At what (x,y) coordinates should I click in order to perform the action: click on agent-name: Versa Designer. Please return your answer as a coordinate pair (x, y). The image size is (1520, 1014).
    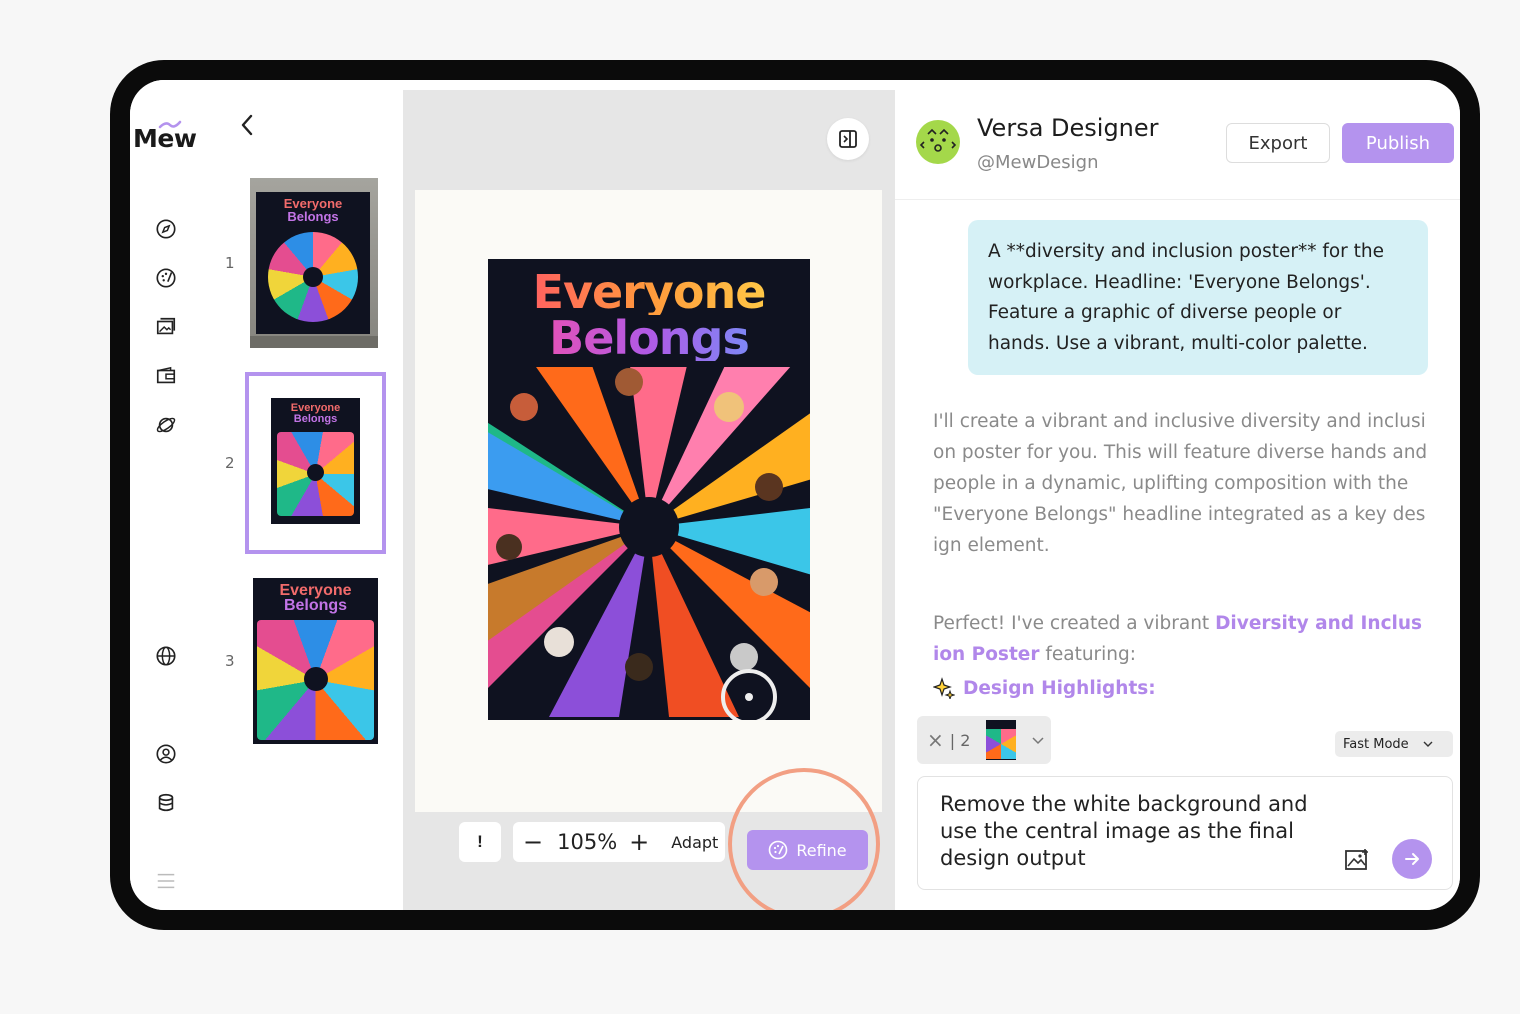
    Looking at the image, I should click on (1068, 128).